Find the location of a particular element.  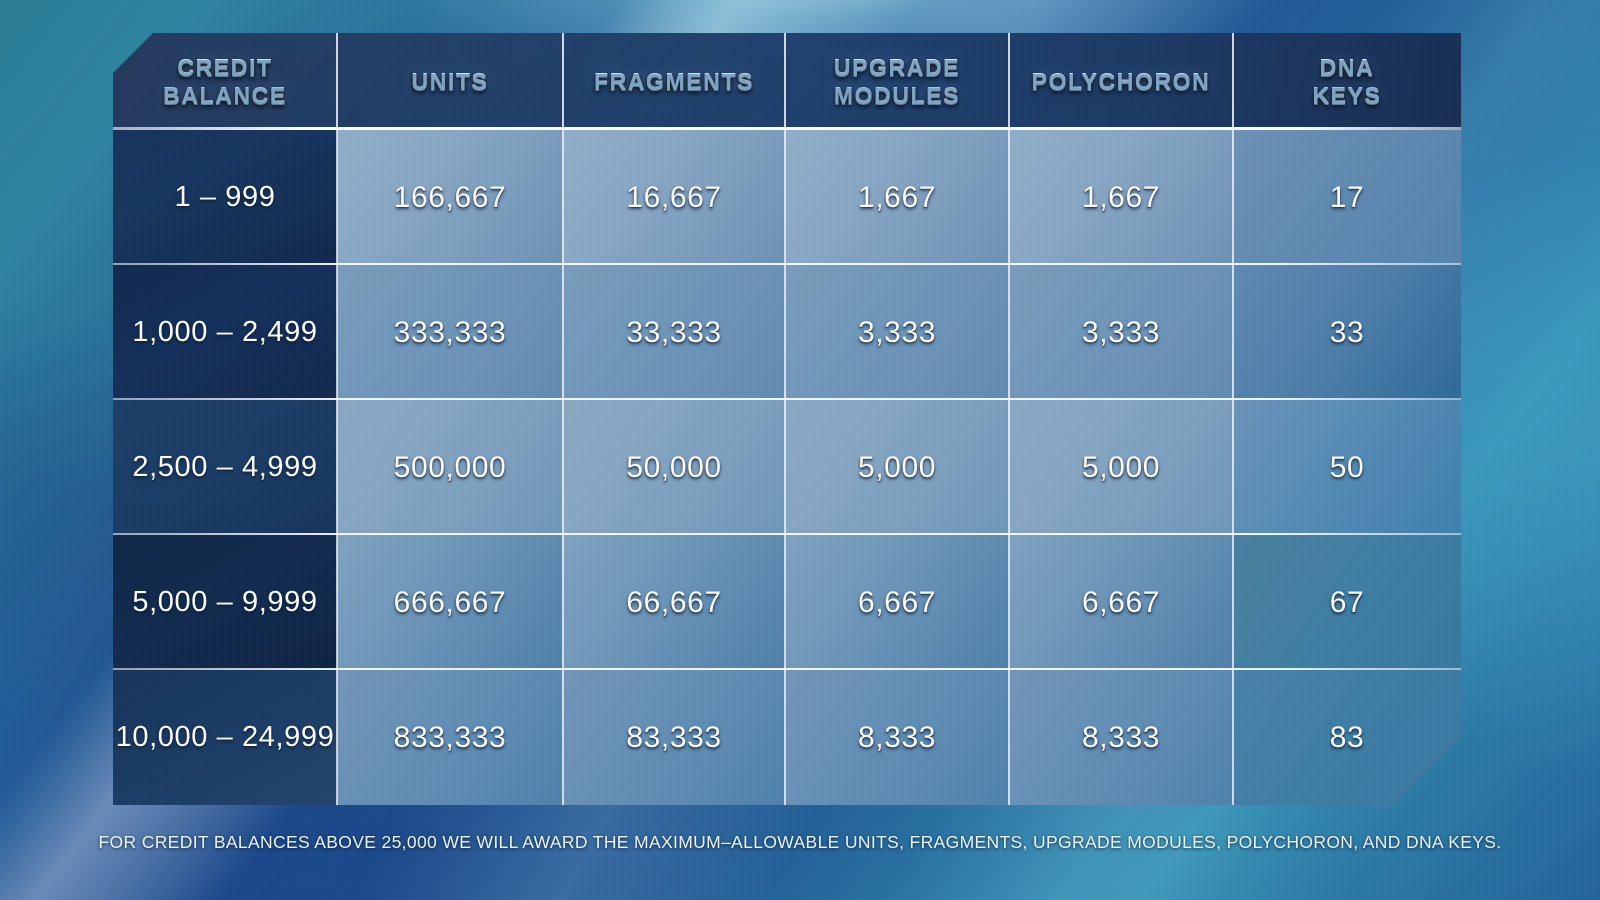

cell-upgrade-modules: 1,667 is located at coordinates (896, 197).